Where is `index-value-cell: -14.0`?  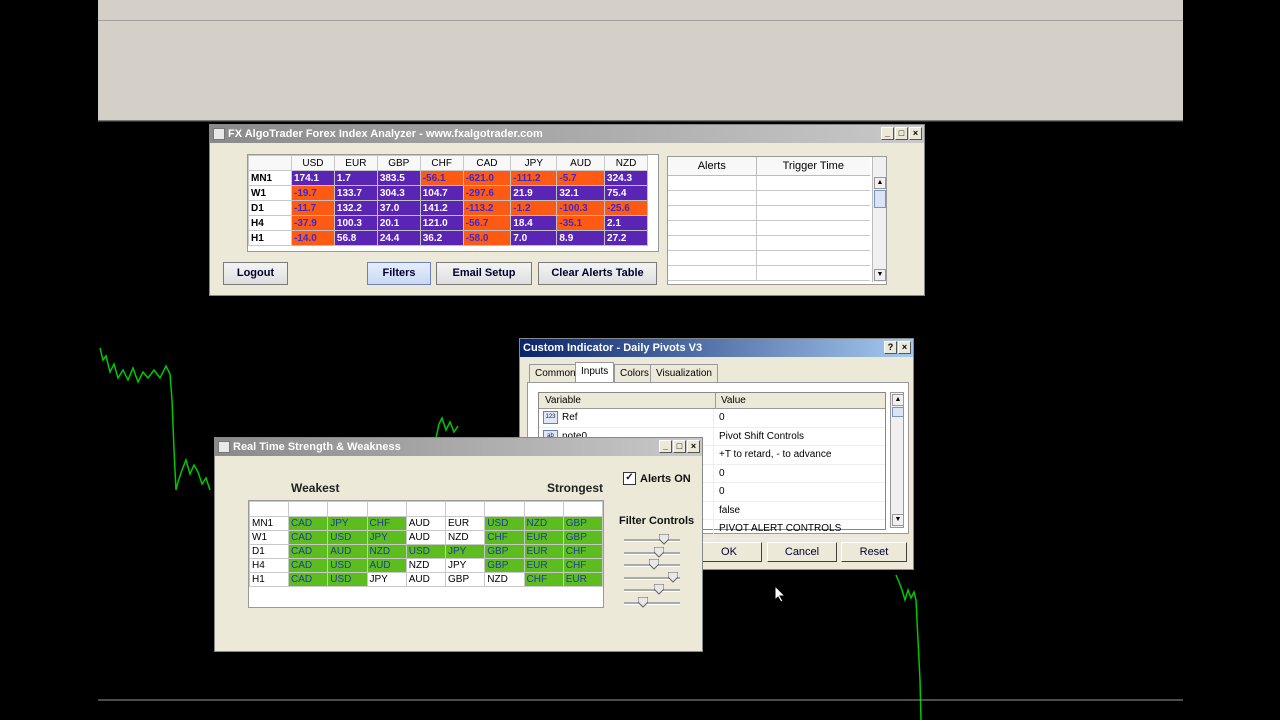
index-value-cell: -14.0 is located at coordinates (313, 238).